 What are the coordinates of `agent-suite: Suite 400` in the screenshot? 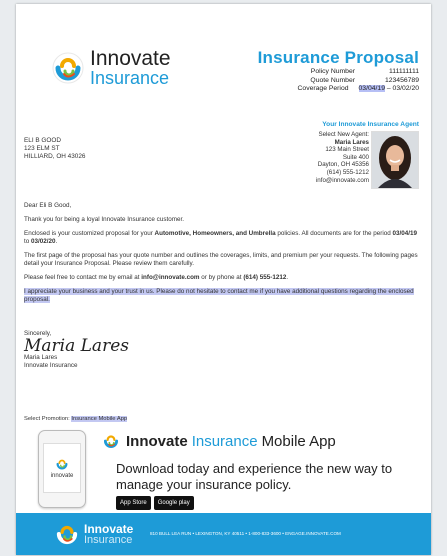 It's located at (355, 157).